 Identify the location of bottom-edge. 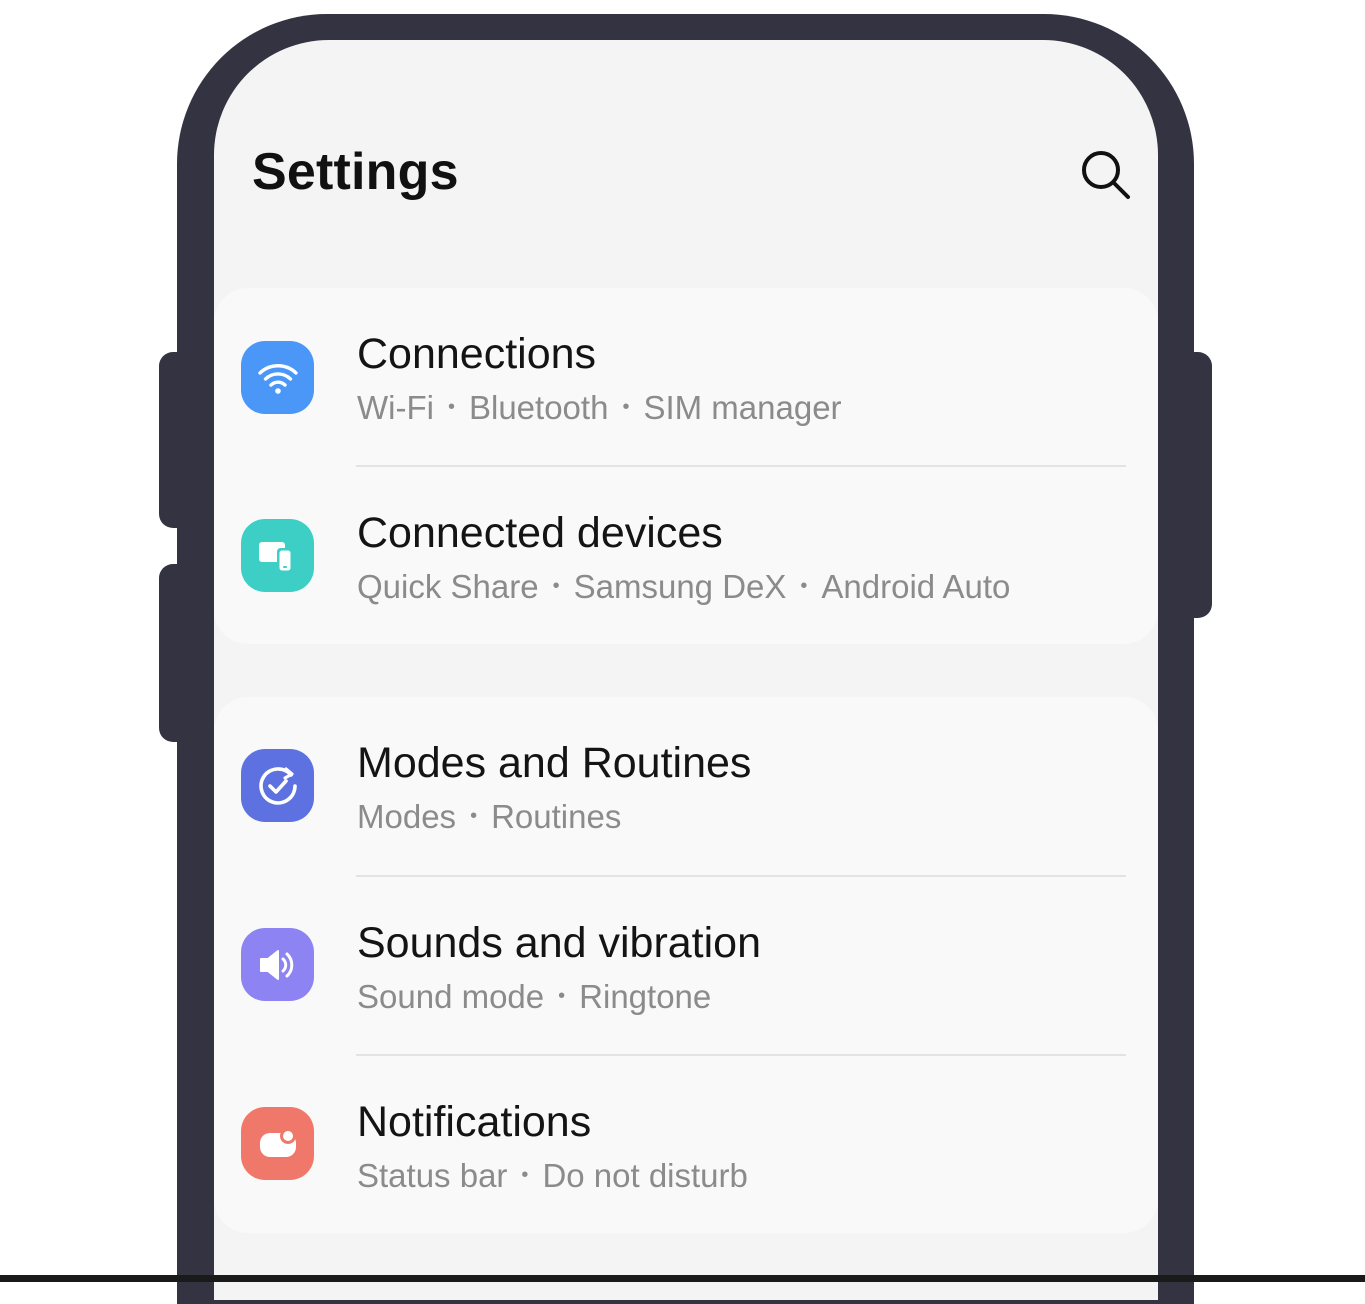
(682, 1278).